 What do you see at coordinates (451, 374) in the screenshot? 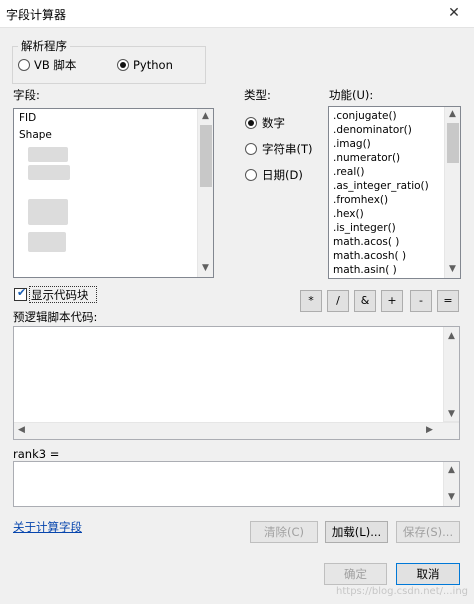
I see `pre-logic-vscrollbar: ▲ ▼` at bounding box center [451, 374].